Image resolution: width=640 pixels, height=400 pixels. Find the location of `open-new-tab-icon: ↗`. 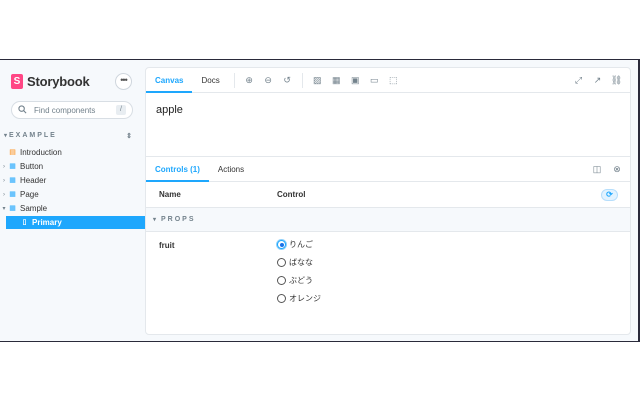

open-new-tab-icon: ↗ is located at coordinates (597, 80).